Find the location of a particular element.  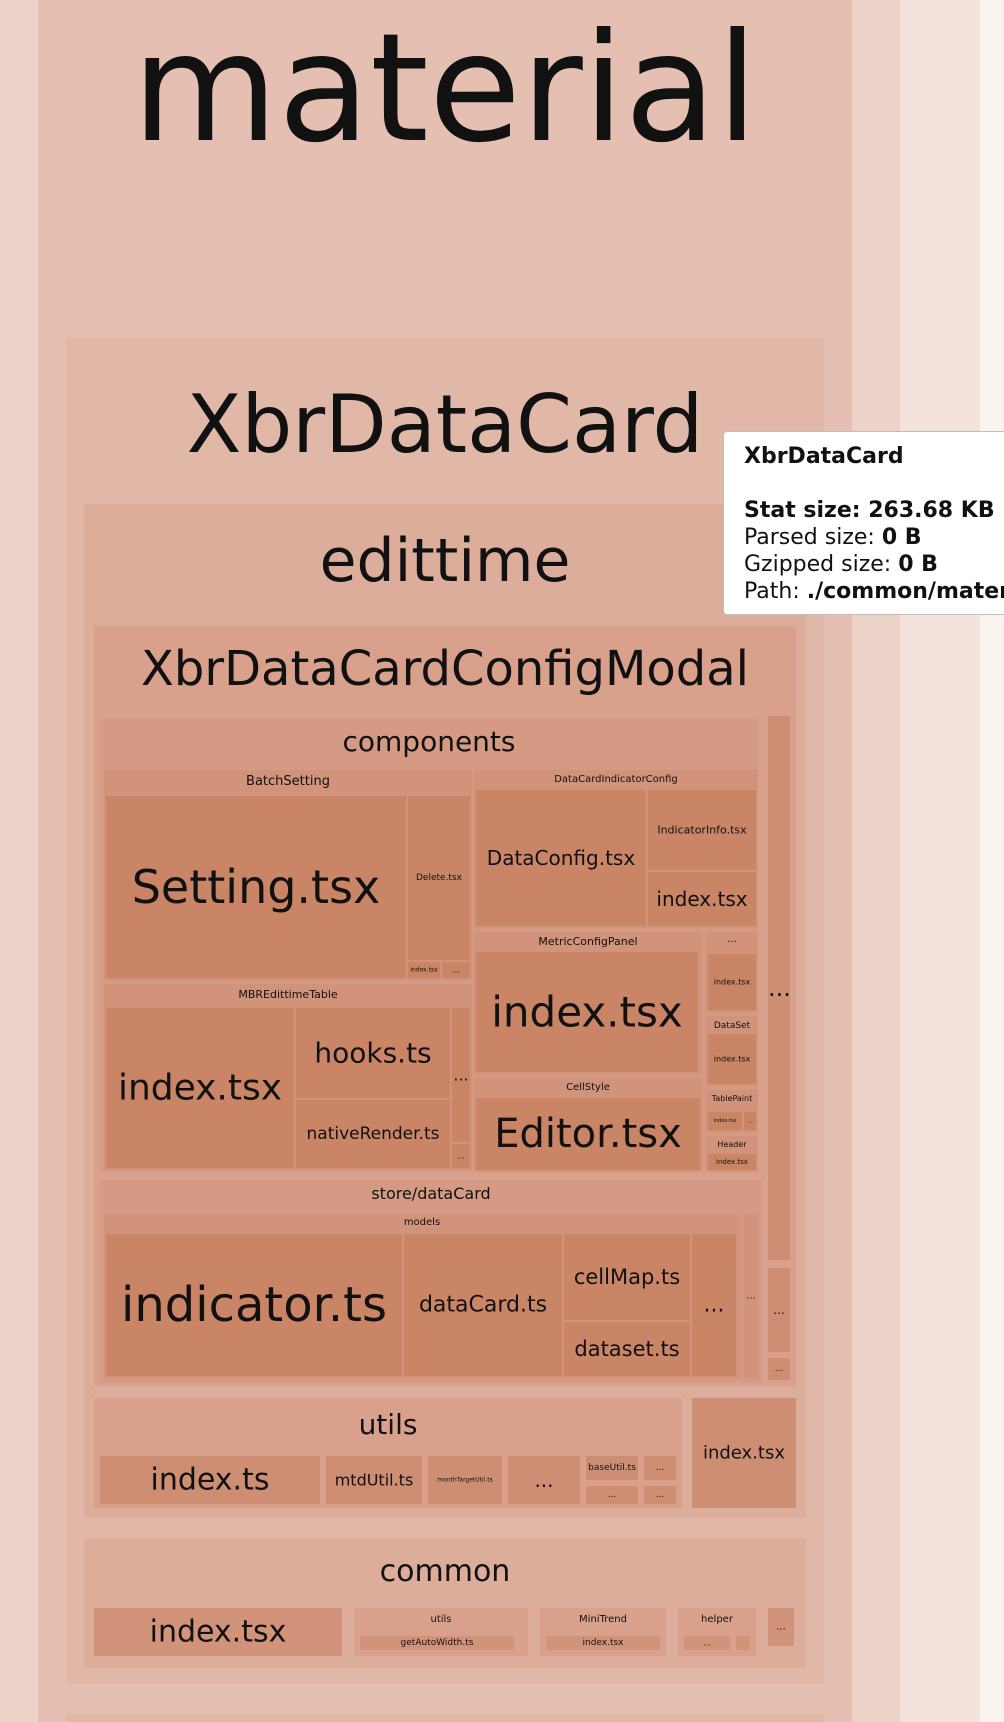

node-label-models: models is located at coordinates (422, 1222).